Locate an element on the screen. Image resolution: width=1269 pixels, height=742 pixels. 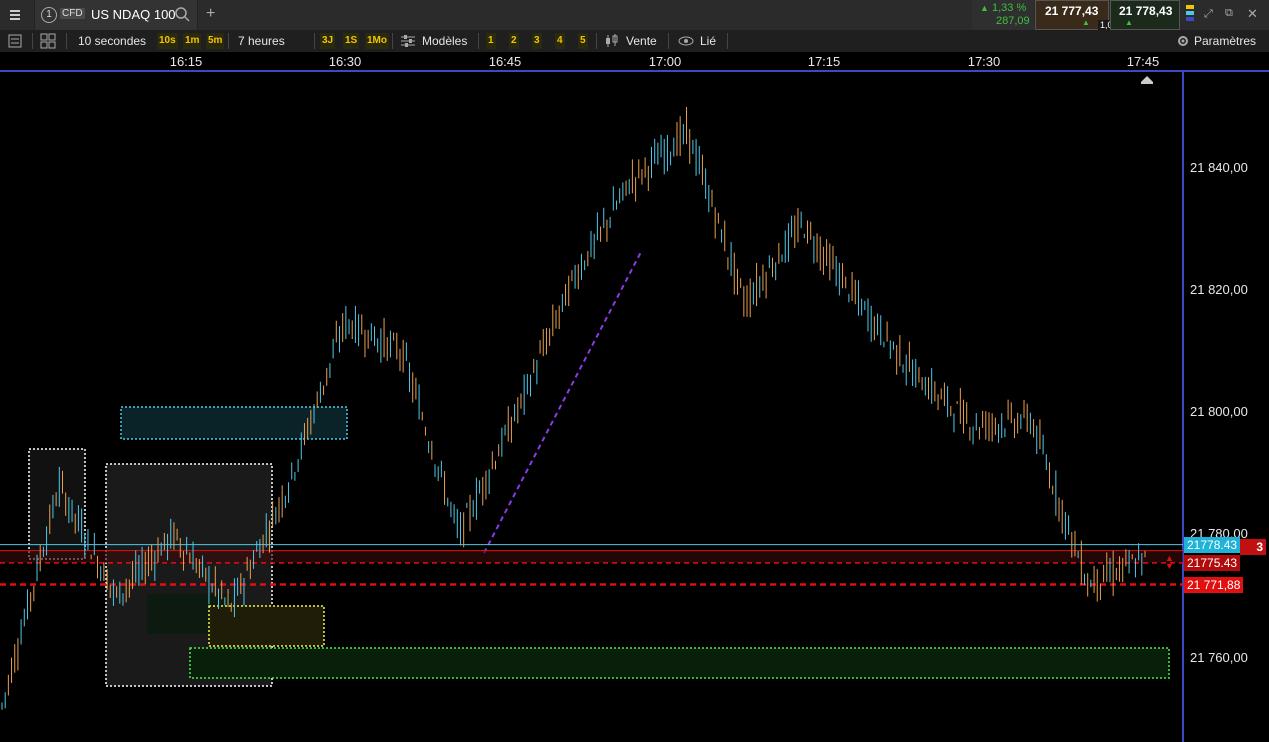
settings-button: Paramètres is located at coordinates (1225, 41).